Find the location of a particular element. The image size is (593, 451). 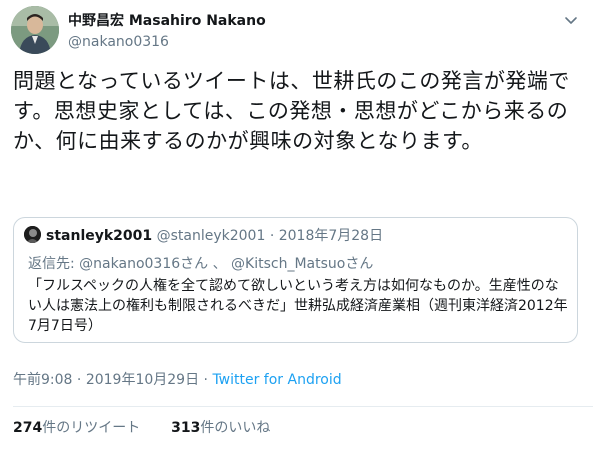

tweet-stats: 274件のリツイート 313件のいいね is located at coordinates (141, 428).